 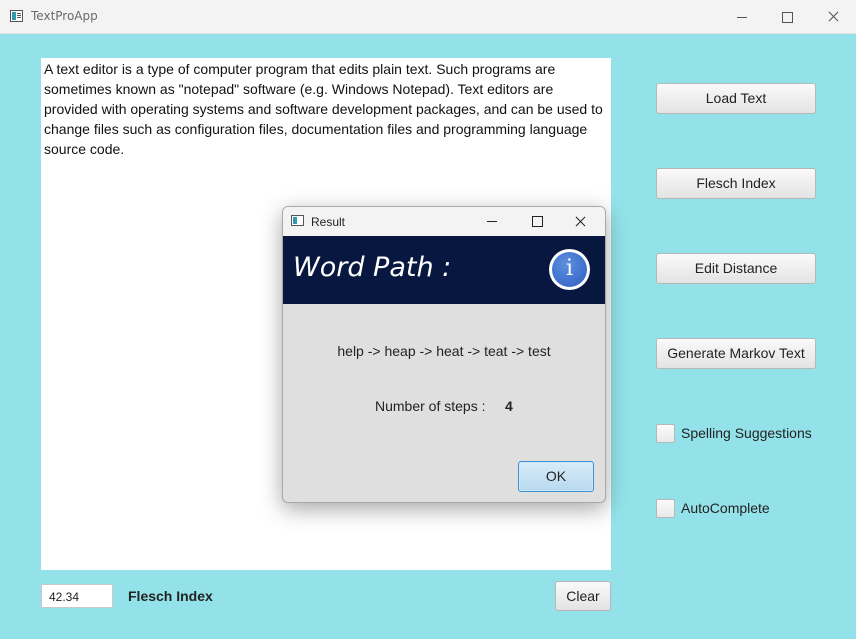 I want to click on flesch-index-button: Flesch Index, so click(x=736, y=183).